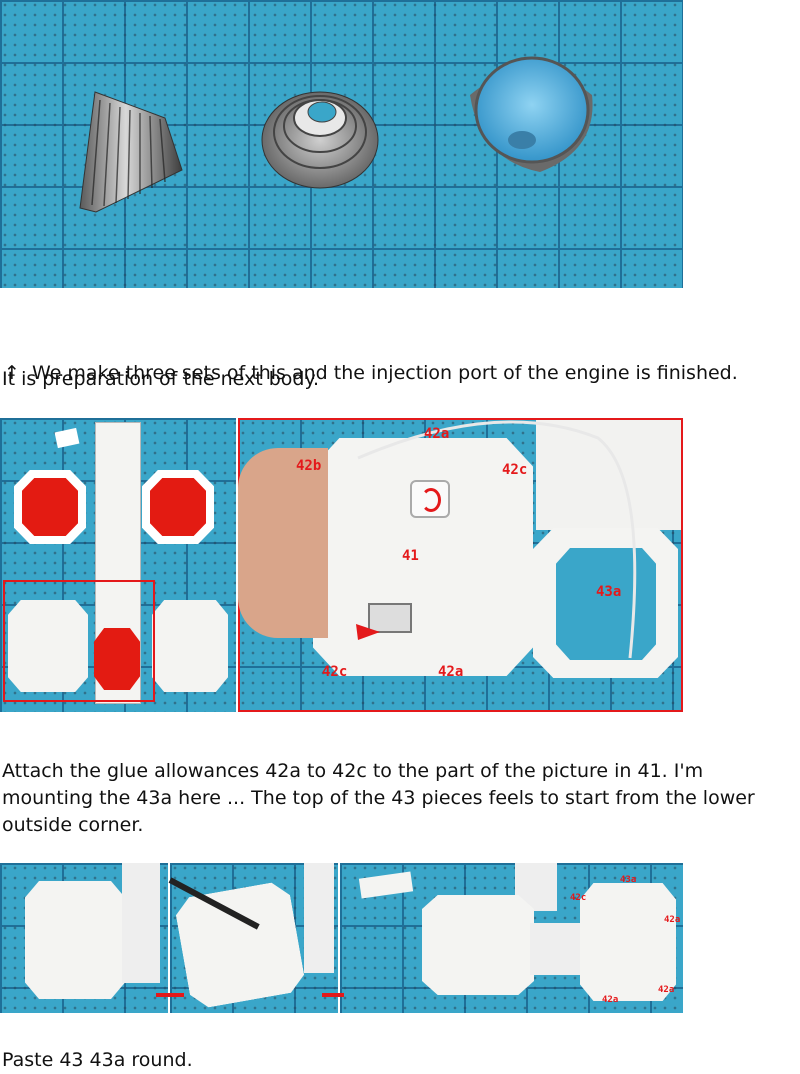  What do you see at coordinates (451, 672) in the screenshot?
I see `label-42a-bottom: 42a` at bounding box center [451, 672].